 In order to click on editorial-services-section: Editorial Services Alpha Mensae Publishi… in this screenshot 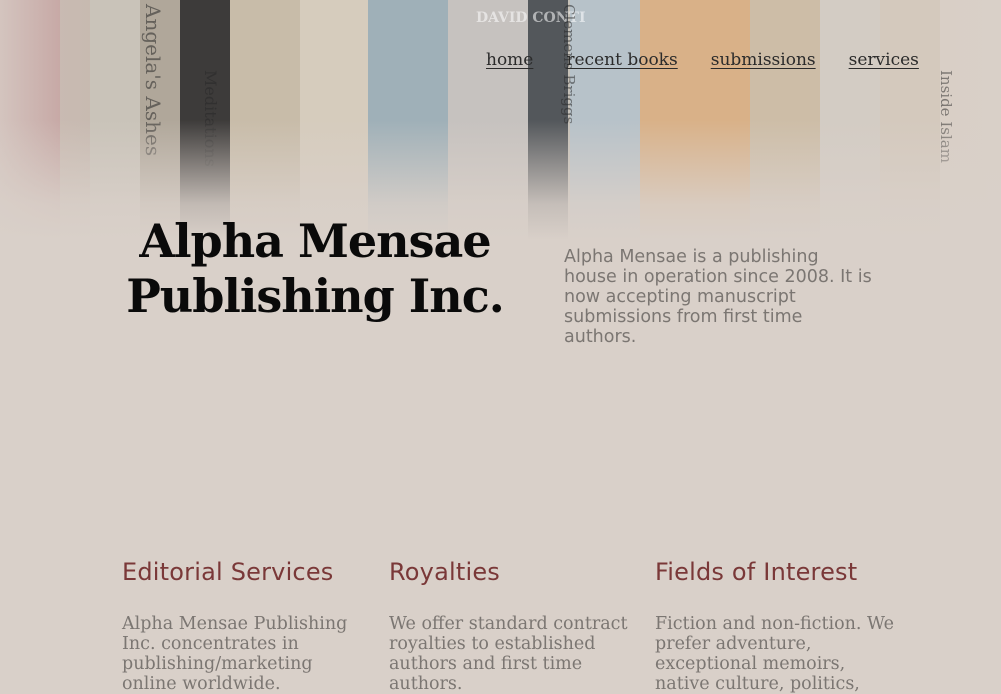, I will do `click(244, 625)`.